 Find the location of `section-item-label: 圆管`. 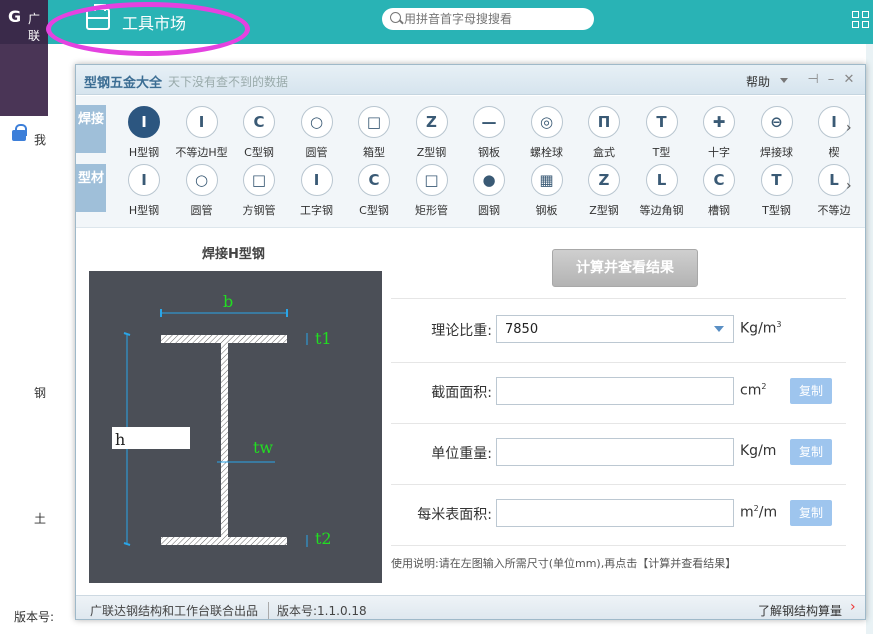

section-item-label: 圆管 is located at coordinates (316, 152).